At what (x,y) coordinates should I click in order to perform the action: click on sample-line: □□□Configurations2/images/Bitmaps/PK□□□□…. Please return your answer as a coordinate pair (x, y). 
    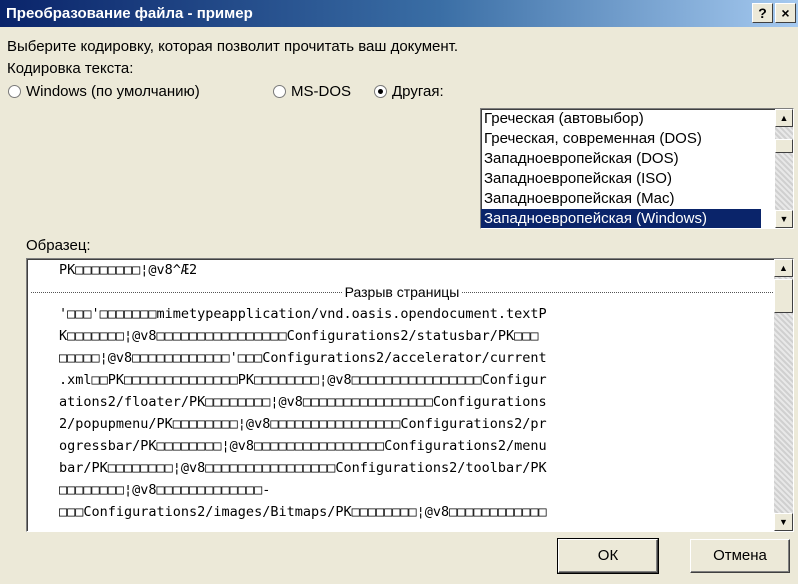
    Looking at the image, I should click on (303, 512).